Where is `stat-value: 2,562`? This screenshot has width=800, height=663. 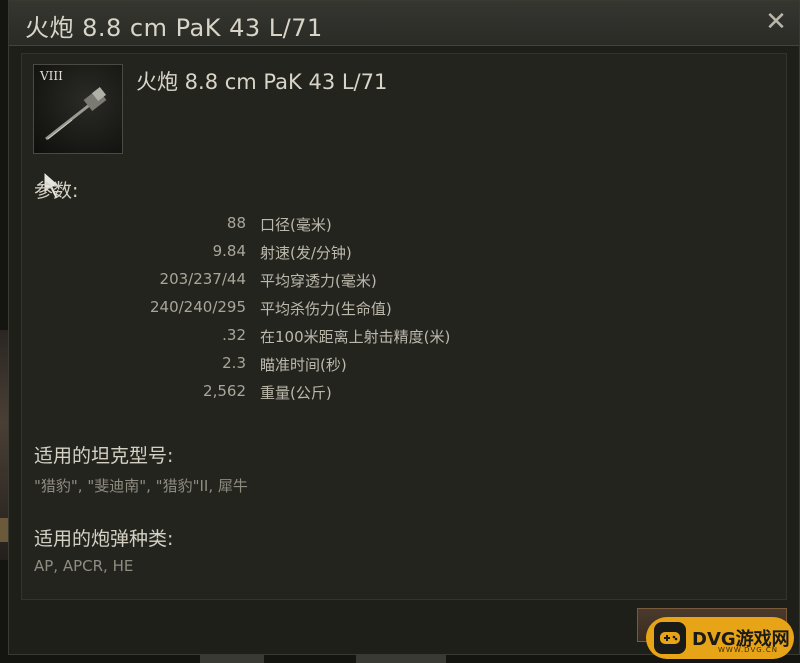
stat-value: 2,562 is located at coordinates (224, 391).